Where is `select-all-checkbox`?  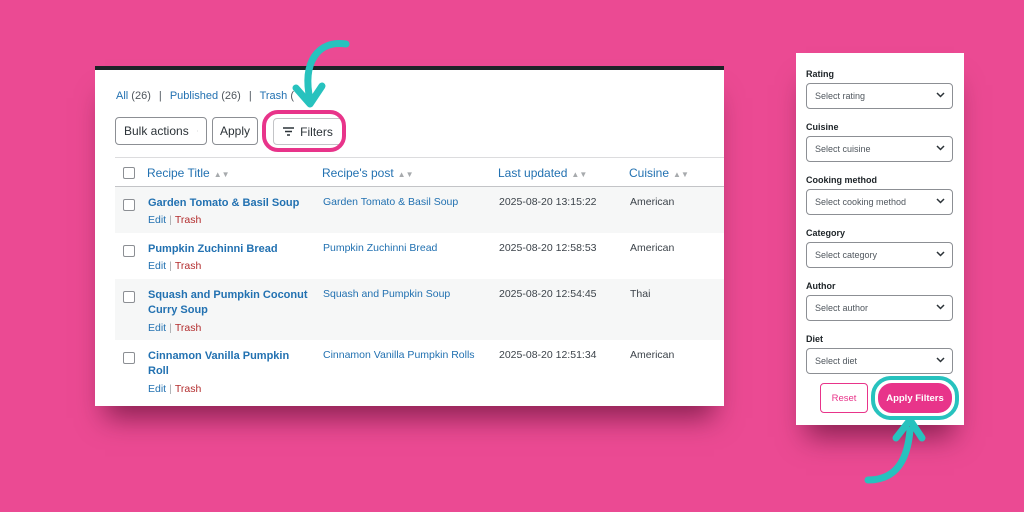 select-all-checkbox is located at coordinates (129, 173).